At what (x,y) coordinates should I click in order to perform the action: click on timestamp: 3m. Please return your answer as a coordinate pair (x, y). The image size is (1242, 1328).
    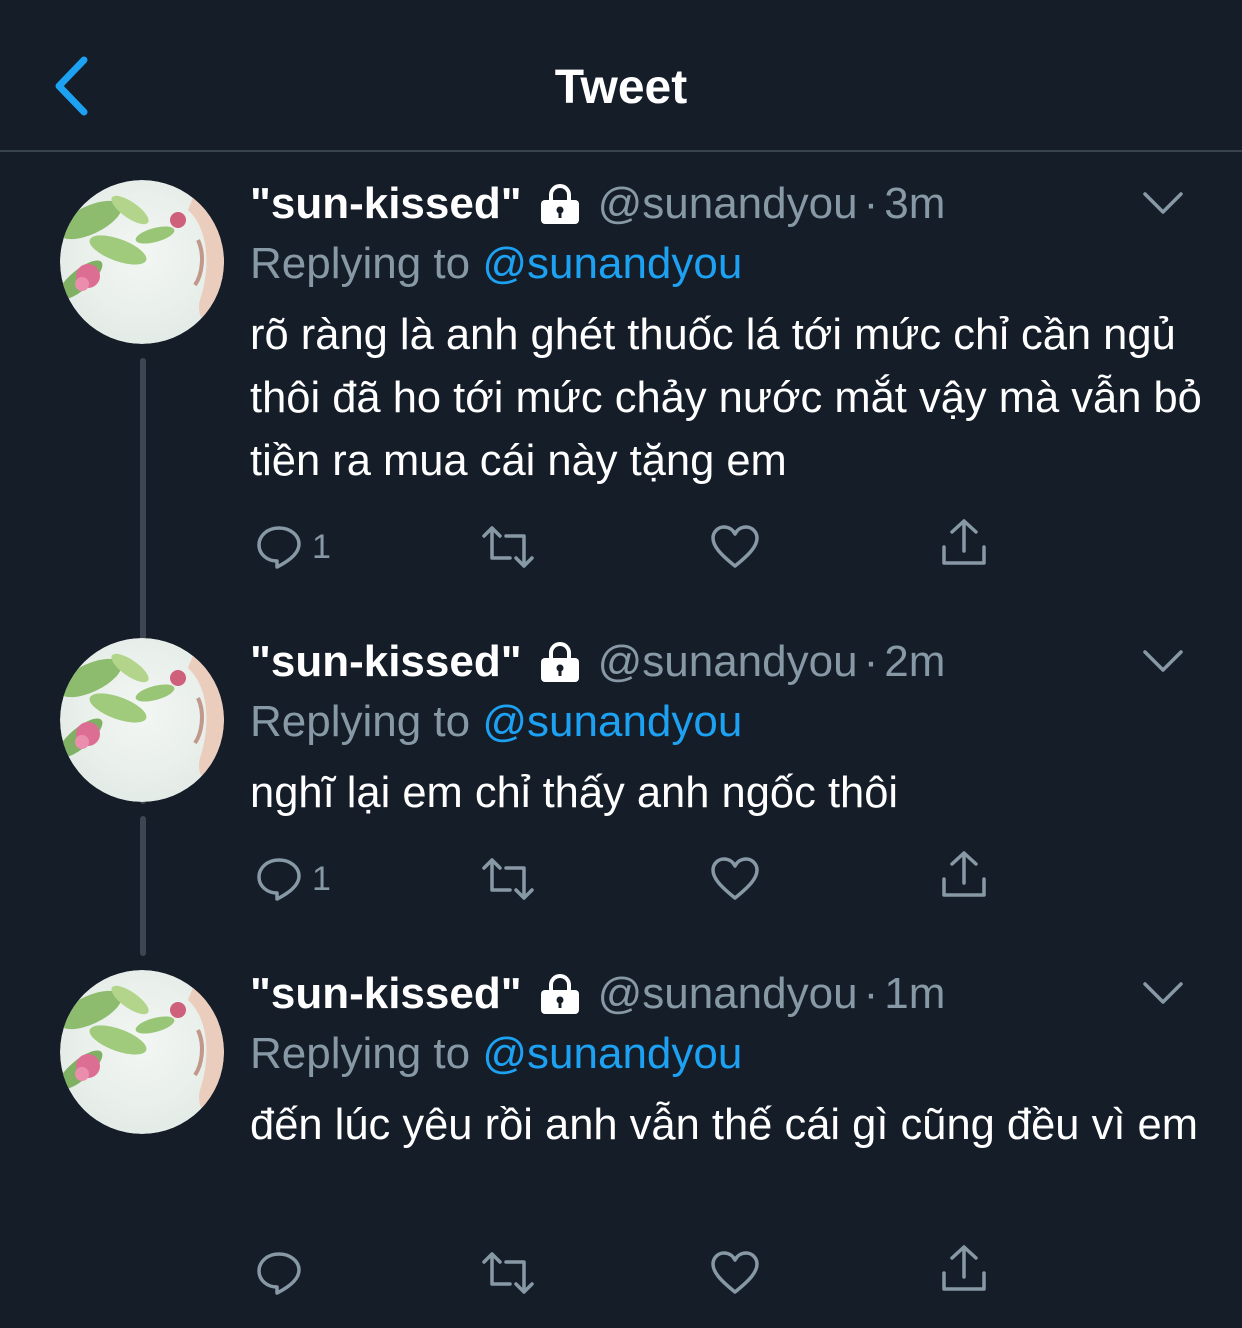
    Looking at the image, I should click on (915, 203).